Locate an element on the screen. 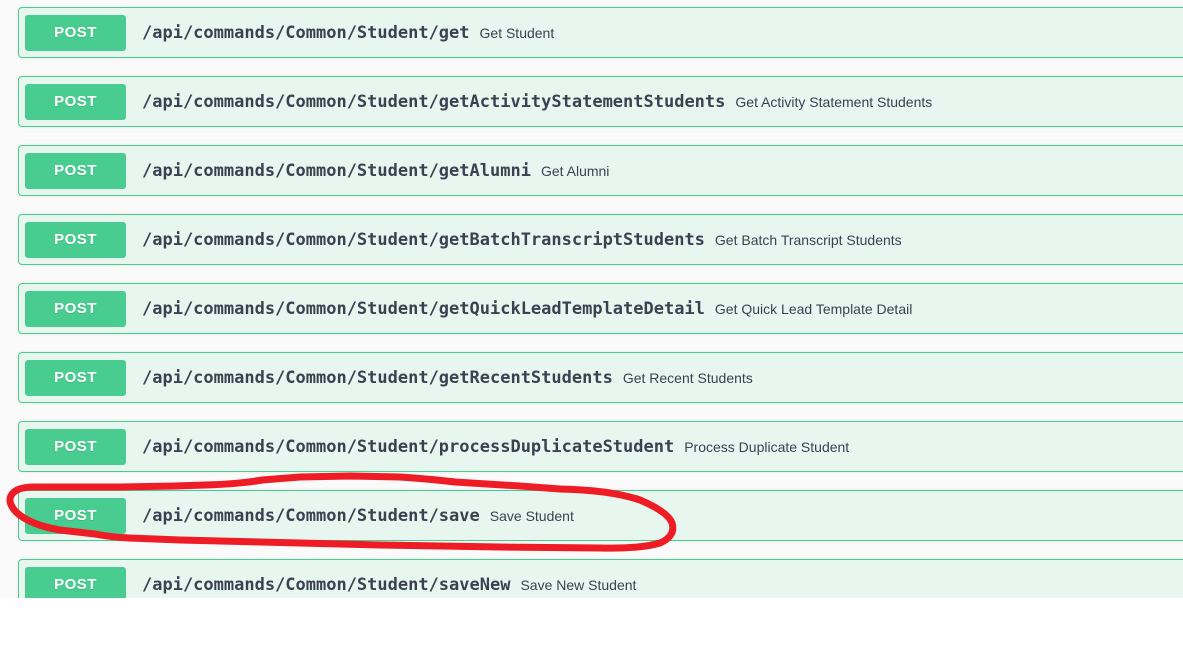 This screenshot has width=1183, height=648. operation-path: /api/commands/Common/Student/saveNew is located at coordinates (326, 584).